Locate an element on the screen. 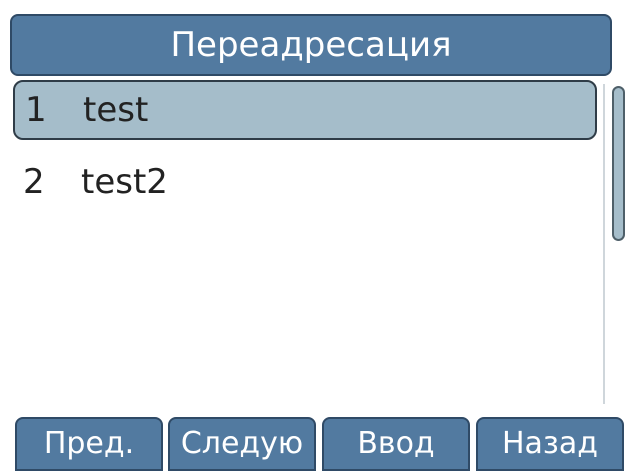 The height and width of the screenshot is (471, 625). soft-key-bar: Пред. Следую Ввод Назад is located at coordinates (319, 444).